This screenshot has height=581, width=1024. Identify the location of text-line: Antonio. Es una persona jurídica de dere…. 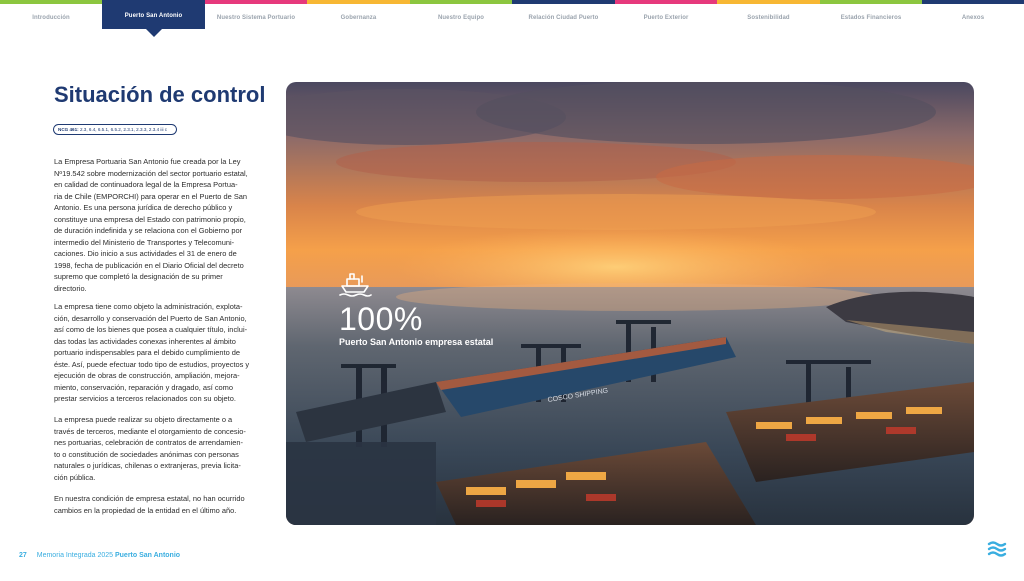
(143, 207).